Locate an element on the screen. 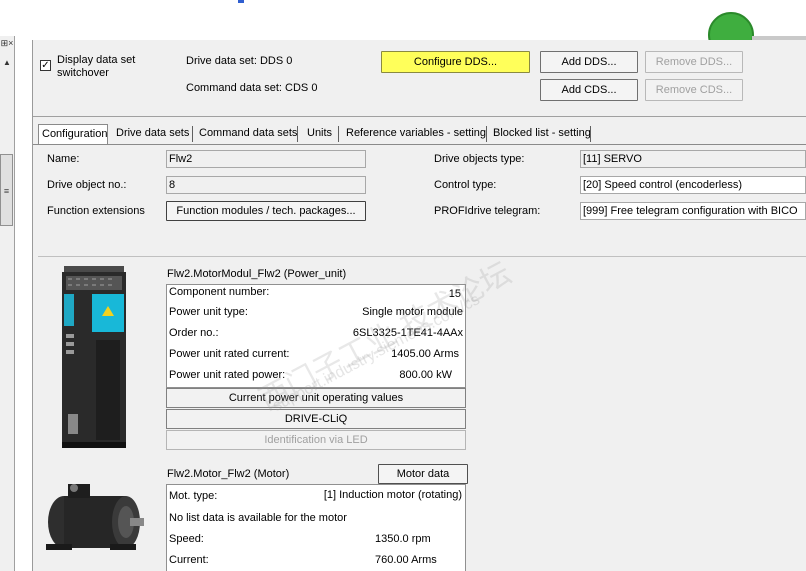  divider is located at coordinates (419, 116).